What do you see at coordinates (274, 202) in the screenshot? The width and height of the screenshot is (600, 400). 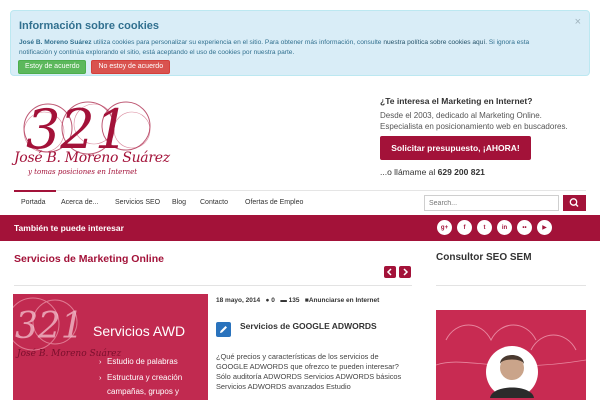 I see `nav-item-ofertas: Ofertas de Empleo` at bounding box center [274, 202].